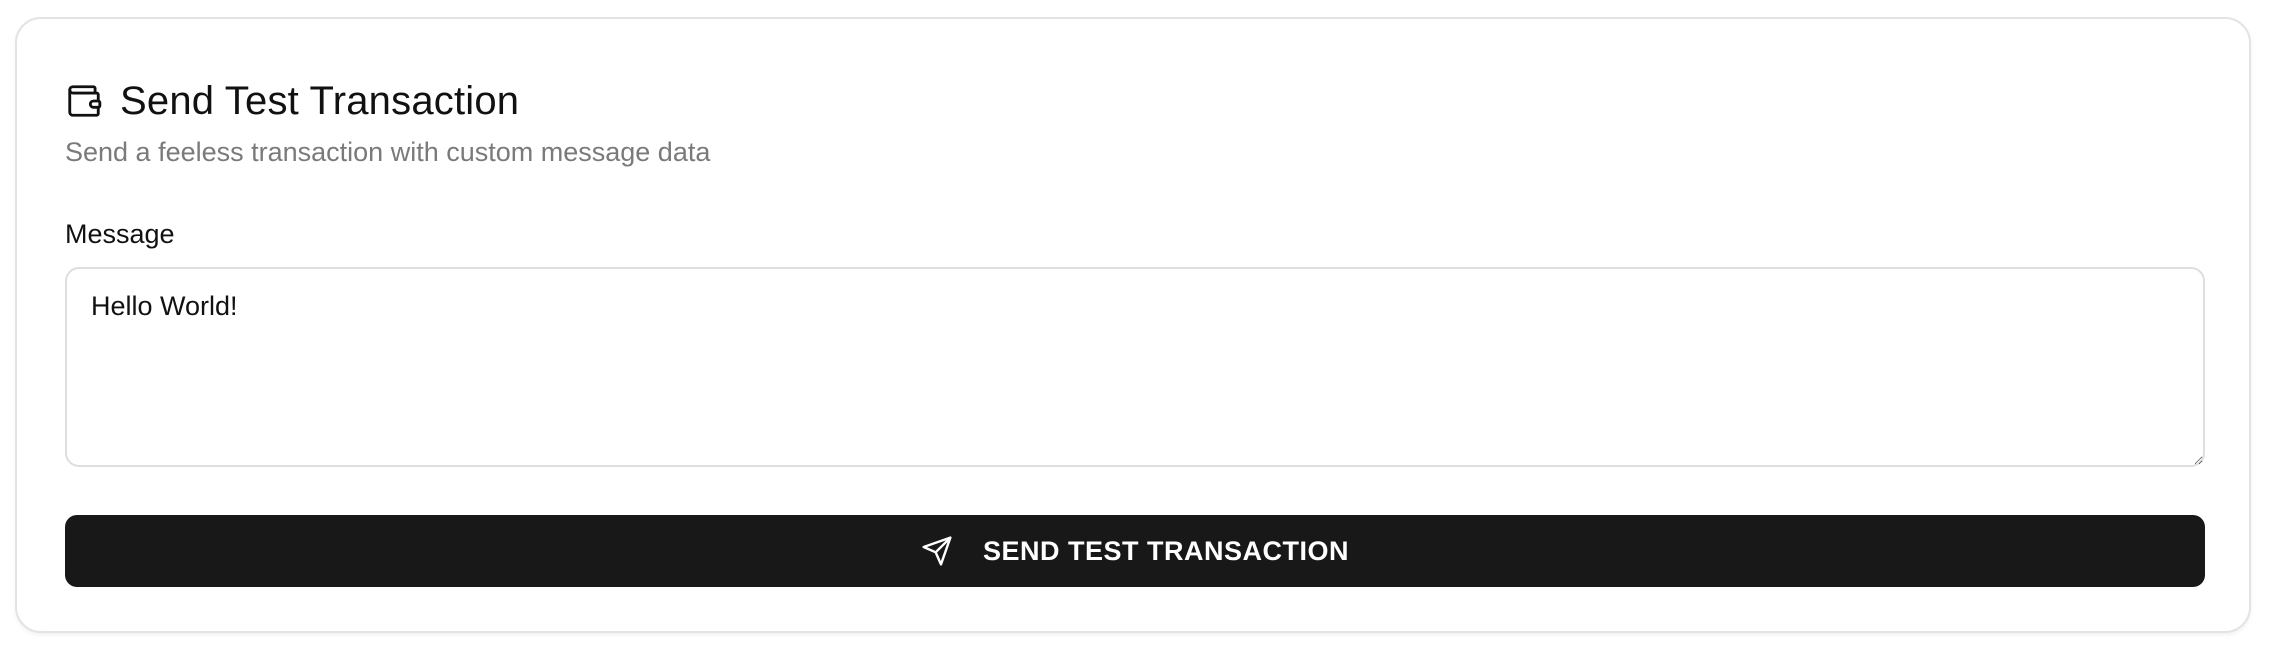 The image size is (2274, 660). What do you see at coordinates (320, 100) in the screenshot?
I see `card-title: Send Test Transaction` at bounding box center [320, 100].